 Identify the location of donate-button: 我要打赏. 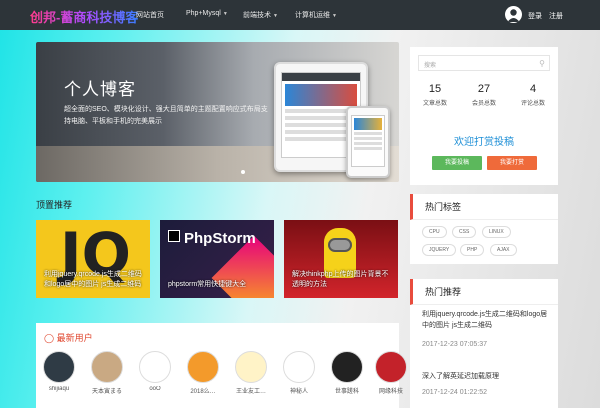
(512, 163).